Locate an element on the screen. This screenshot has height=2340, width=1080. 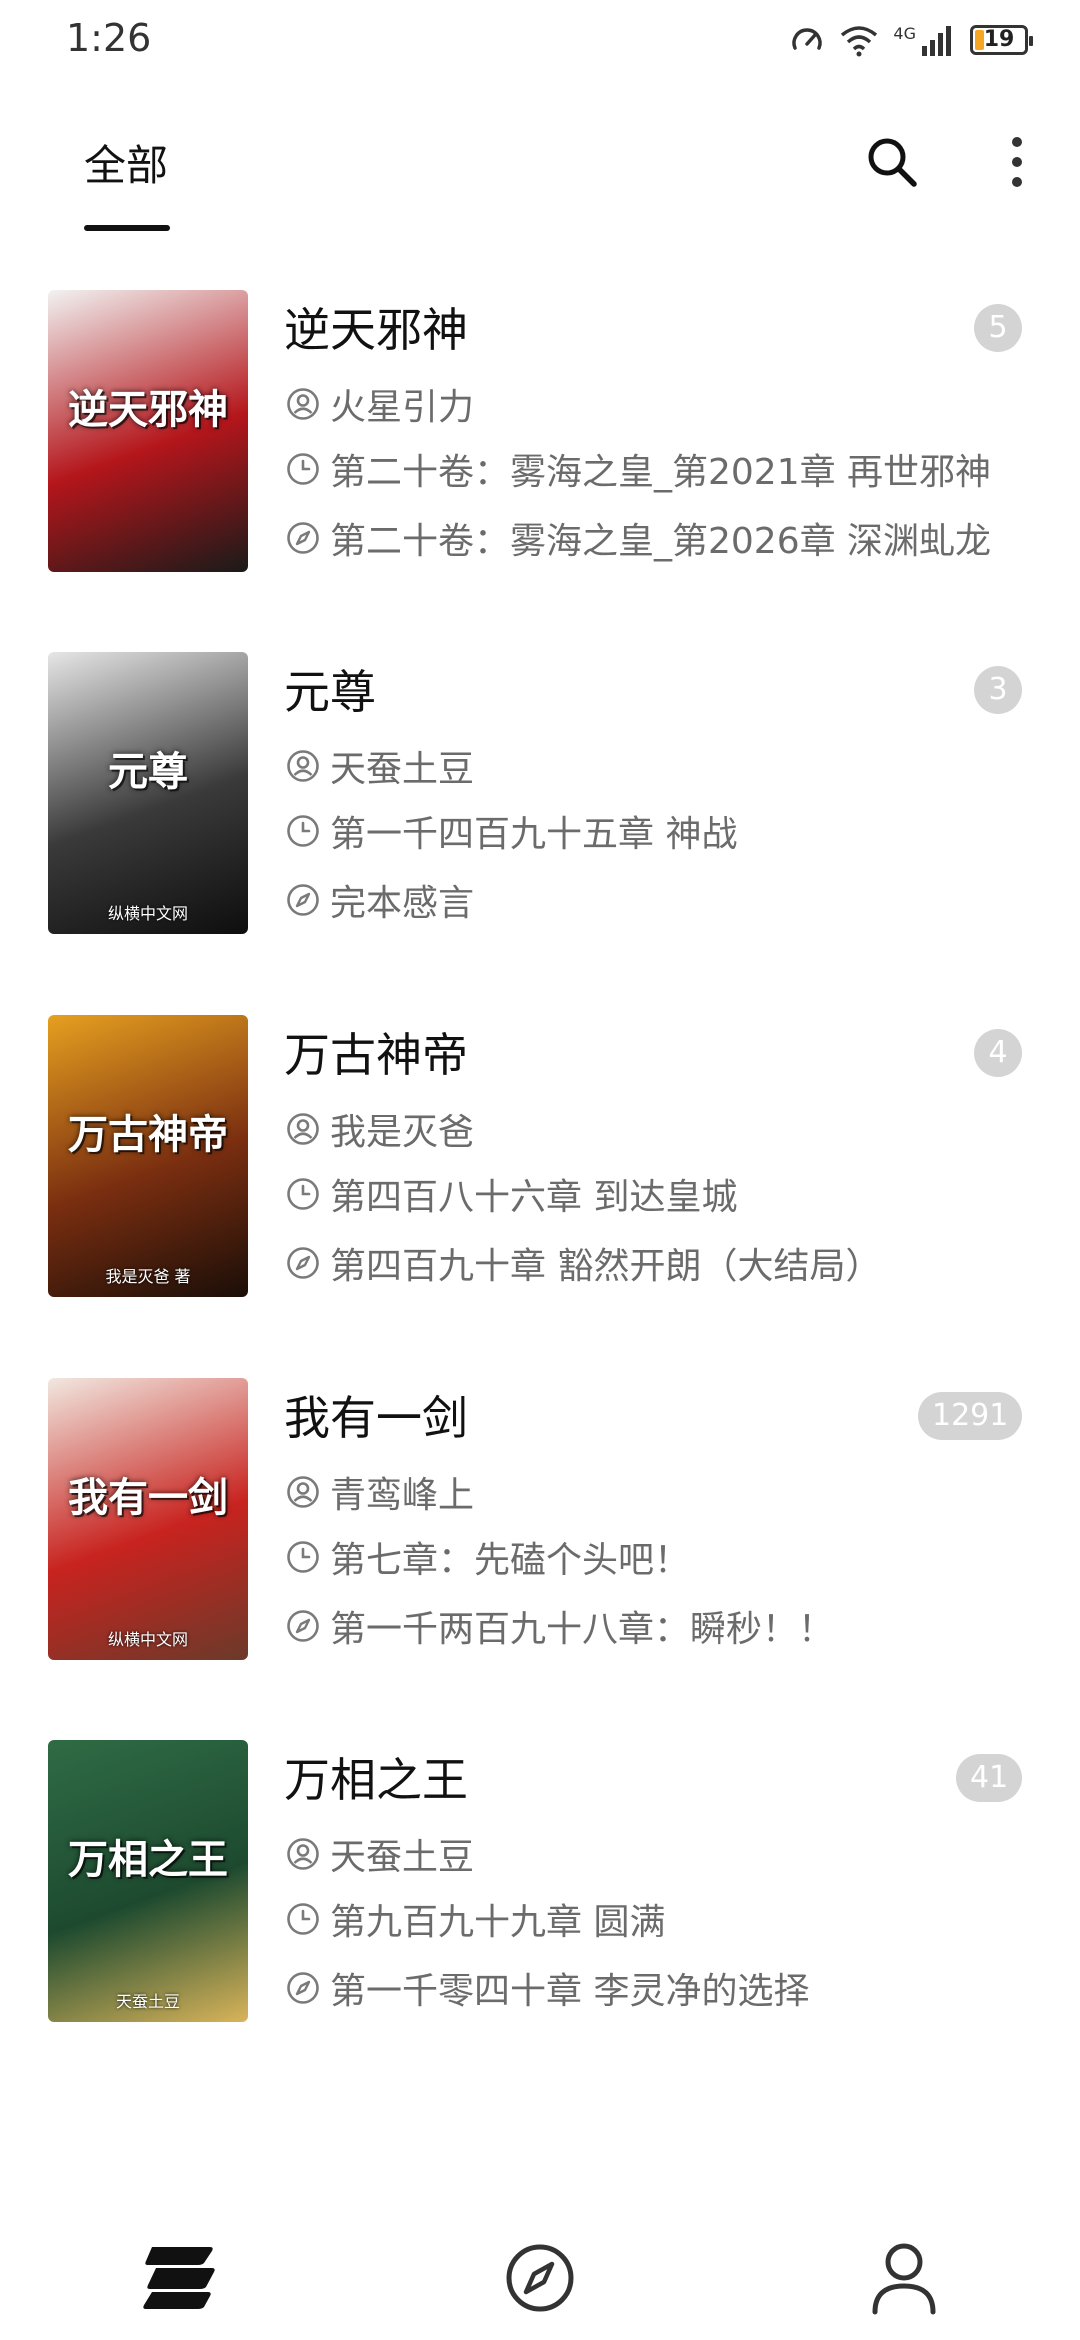
search-icon is located at coordinates (892, 162).